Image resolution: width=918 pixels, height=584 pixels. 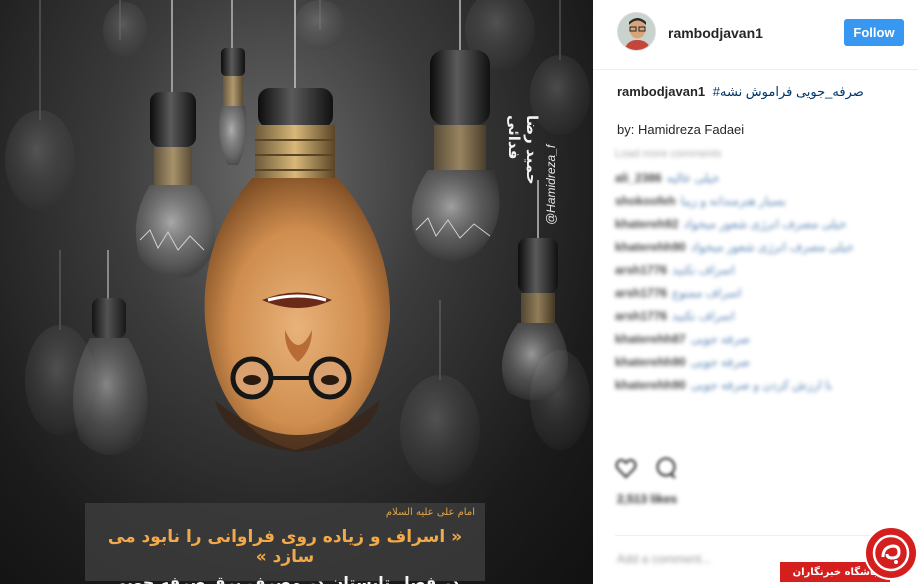 I want to click on comment-item: khaterehh90 صرفه جویی, so click(x=760, y=366).